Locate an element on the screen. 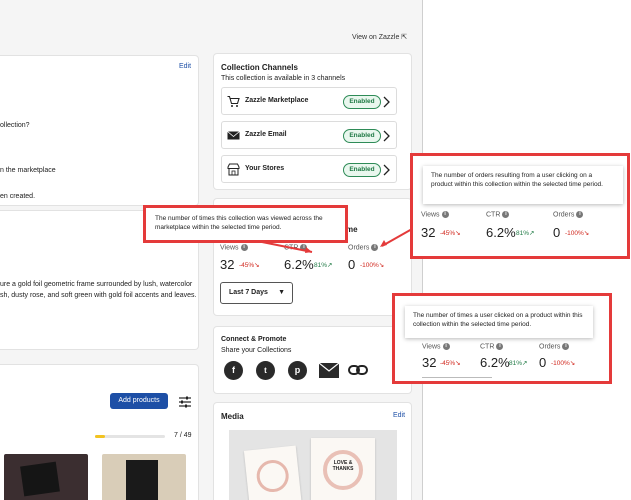 The width and height of the screenshot is (631, 500). details-line-2: n the marketplace is located at coordinates (28, 170).